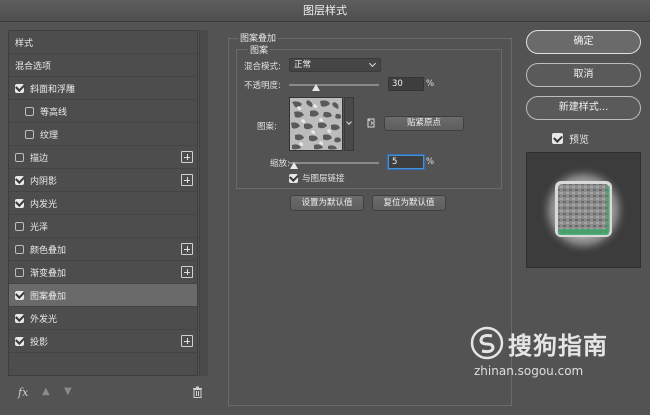 This screenshot has width=650, height=415. I want to click on scale-slider-thumb, so click(293, 165).